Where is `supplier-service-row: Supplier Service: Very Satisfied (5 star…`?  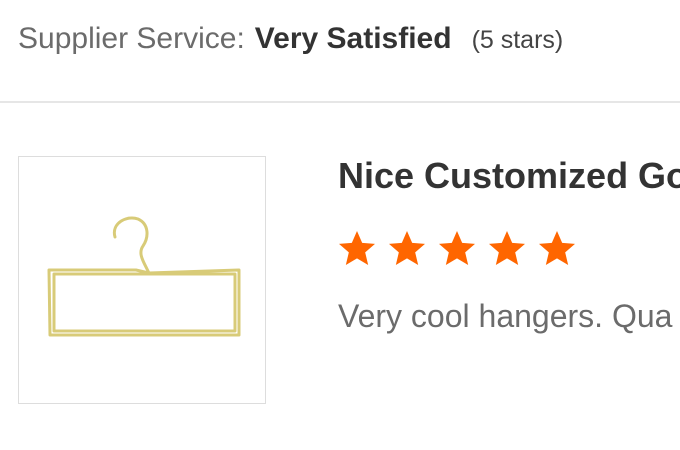 supplier-service-row: Supplier Service: Very Satisfied (5 star… is located at coordinates (290, 44).